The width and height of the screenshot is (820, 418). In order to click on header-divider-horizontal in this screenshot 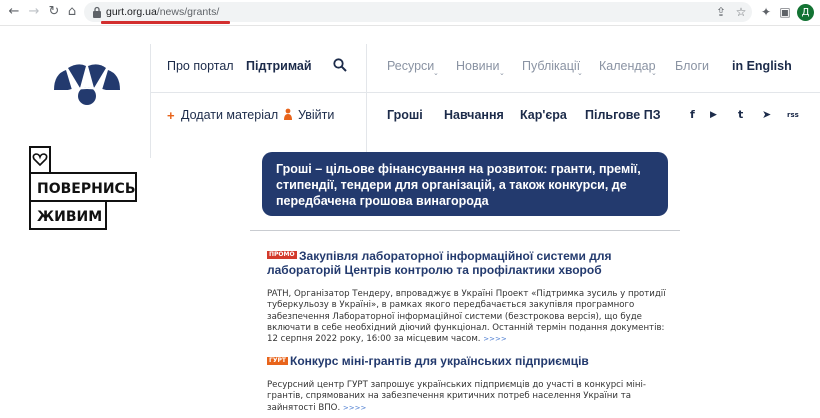, I will do `click(485, 92)`.